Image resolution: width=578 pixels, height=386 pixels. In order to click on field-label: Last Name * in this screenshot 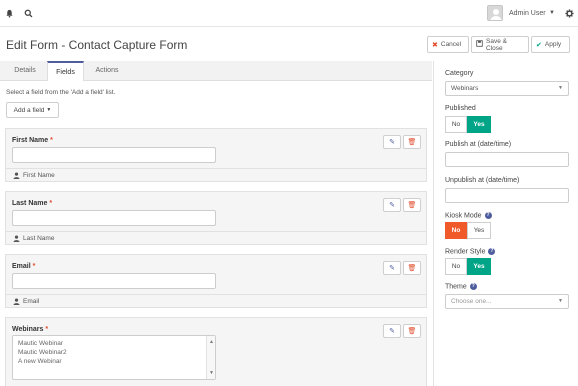, I will do `click(32, 203)`.